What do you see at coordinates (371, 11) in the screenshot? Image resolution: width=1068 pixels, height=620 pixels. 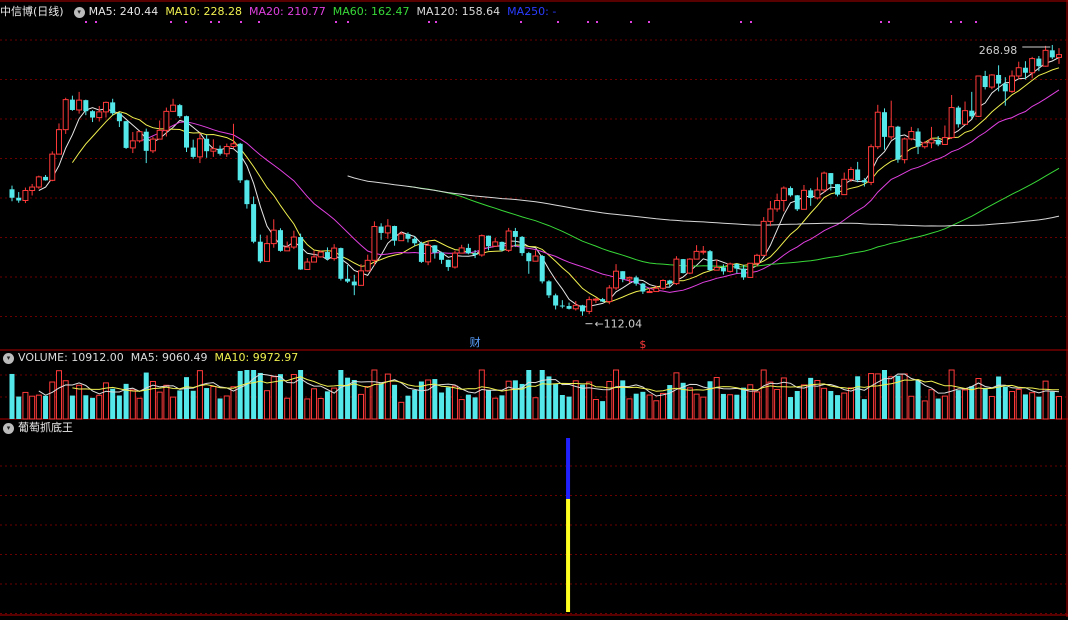 I see `ma60-label: MA60: 162.47` at bounding box center [371, 11].